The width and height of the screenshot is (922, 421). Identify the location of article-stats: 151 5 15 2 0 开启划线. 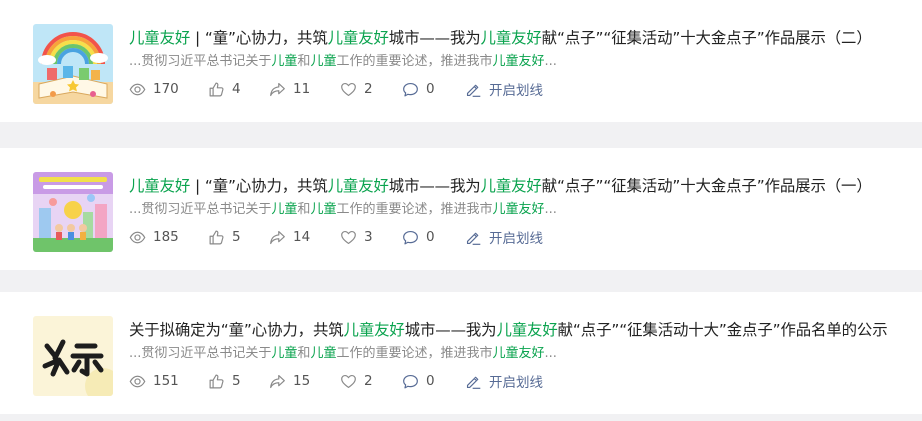
(347, 381).